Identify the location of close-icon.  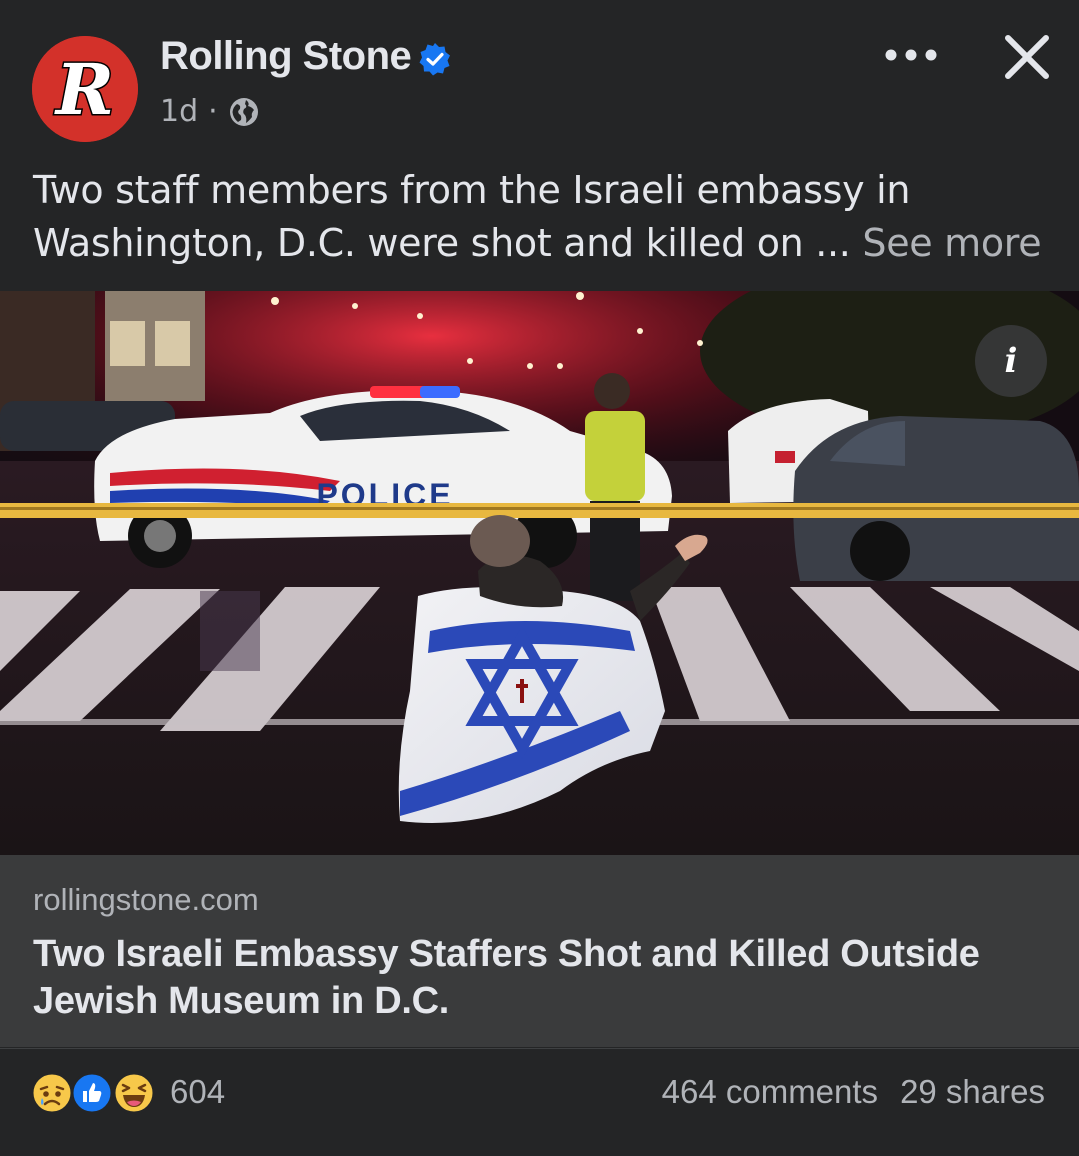
(1027, 57).